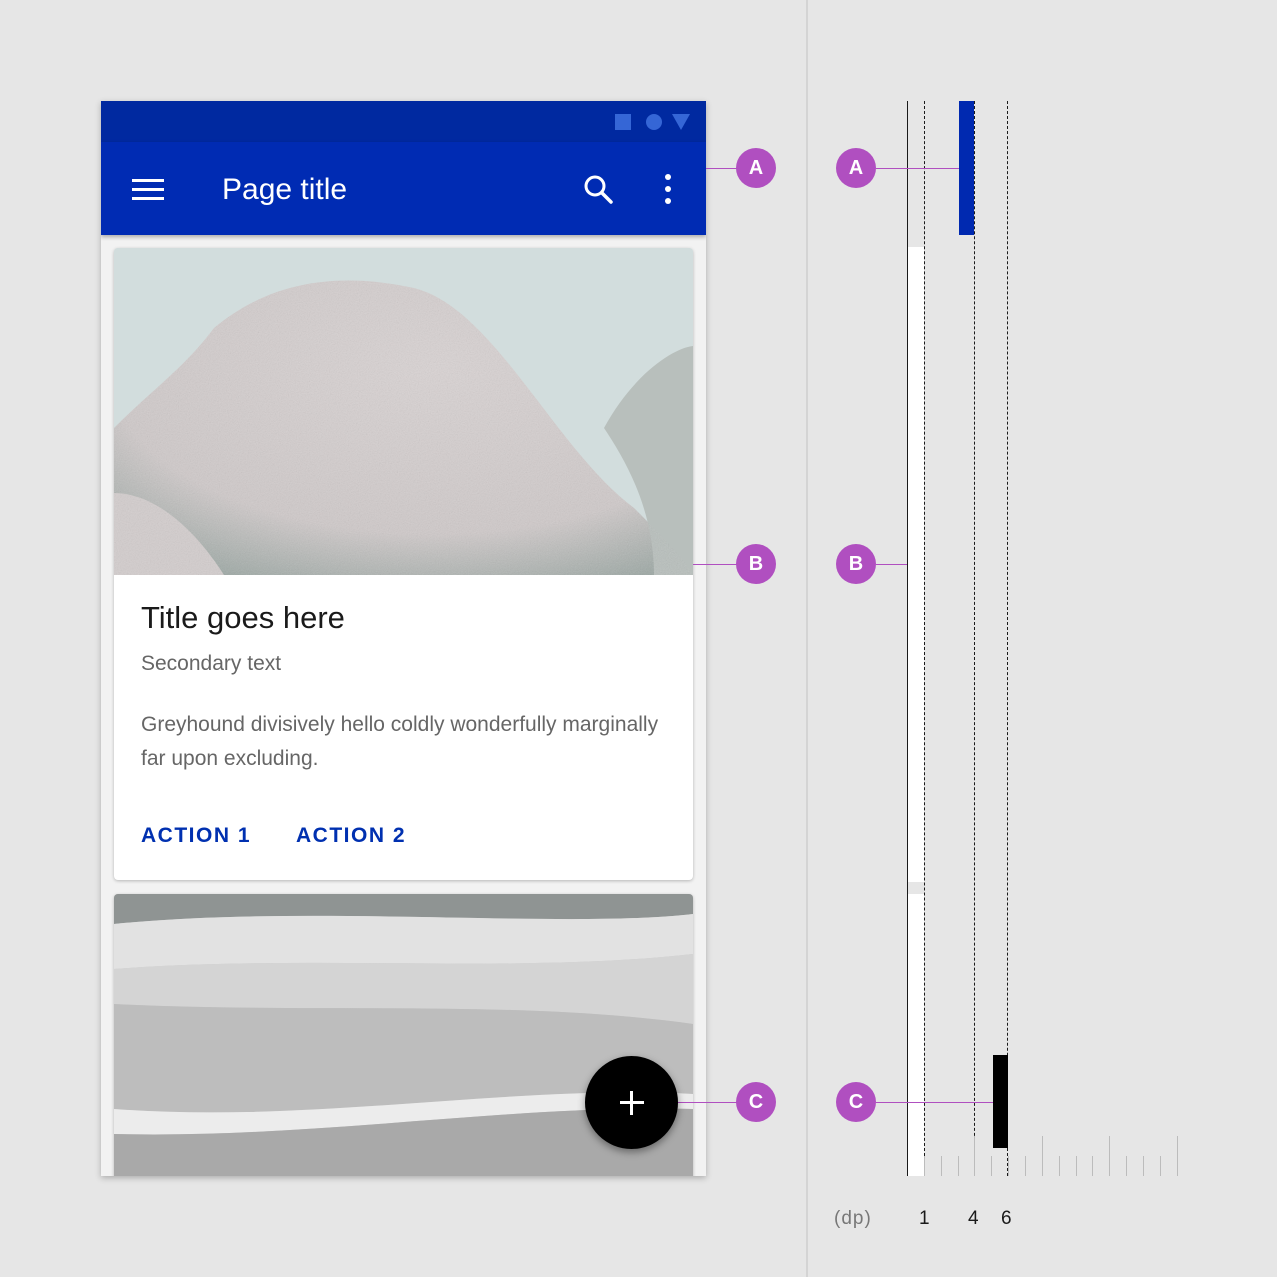 Image resolution: width=1277 pixels, height=1277 pixels. I want to click on app-bar-elevation-bar, so click(966, 168).